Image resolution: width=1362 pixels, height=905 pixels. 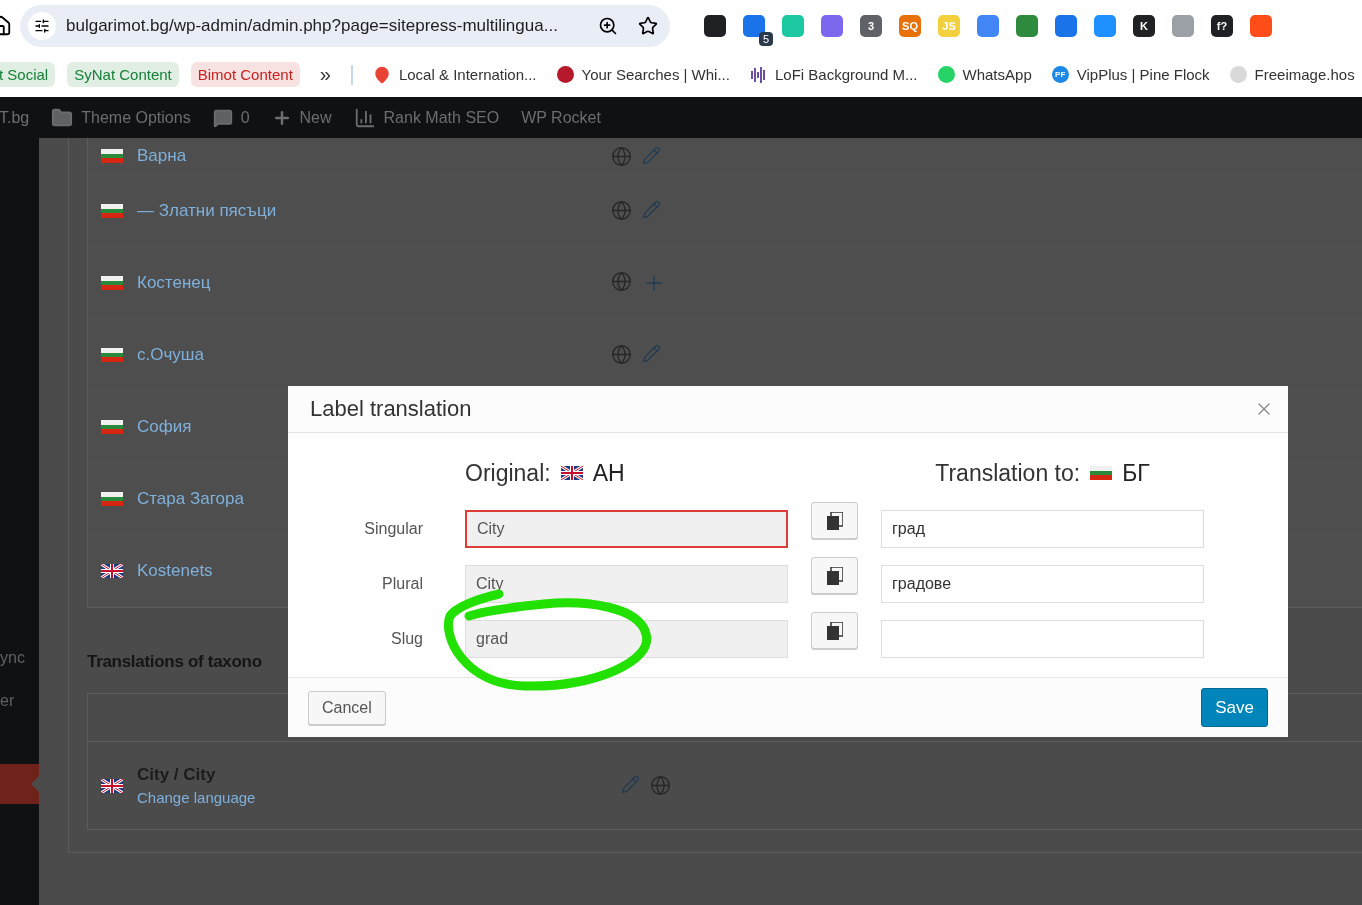 I want to click on logo-icon: PF, so click(x=1060, y=74).